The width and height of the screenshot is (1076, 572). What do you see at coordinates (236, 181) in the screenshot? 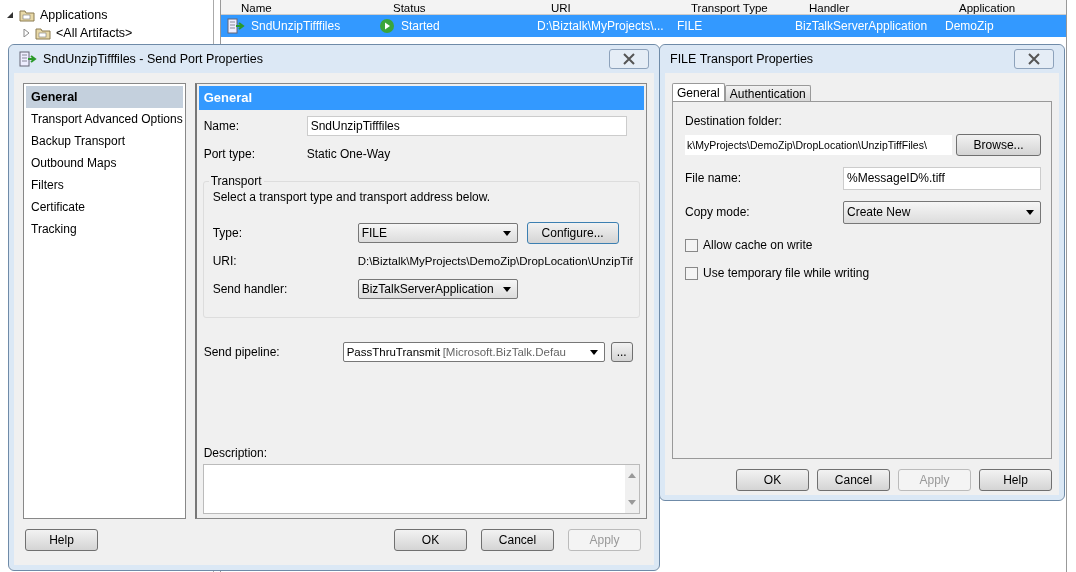
I see `group-title: Transport` at bounding box center [236, 181].